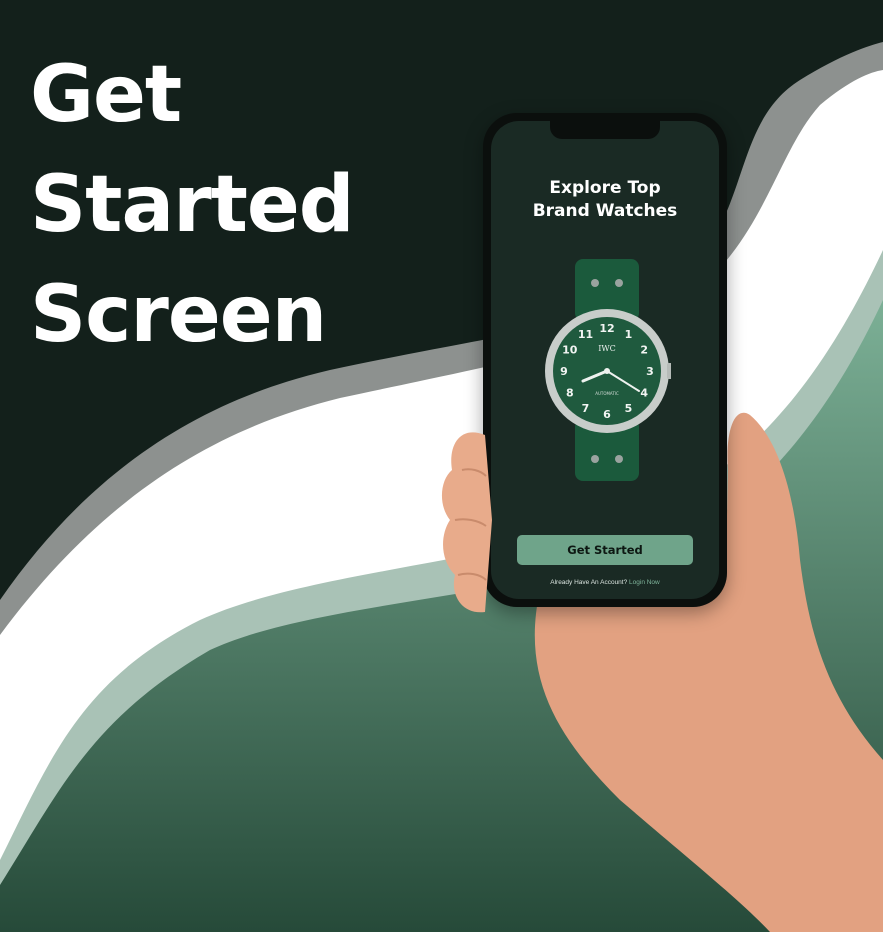  I want to click on already-have-account-text: Already Have An Account?, so click(589, 582).